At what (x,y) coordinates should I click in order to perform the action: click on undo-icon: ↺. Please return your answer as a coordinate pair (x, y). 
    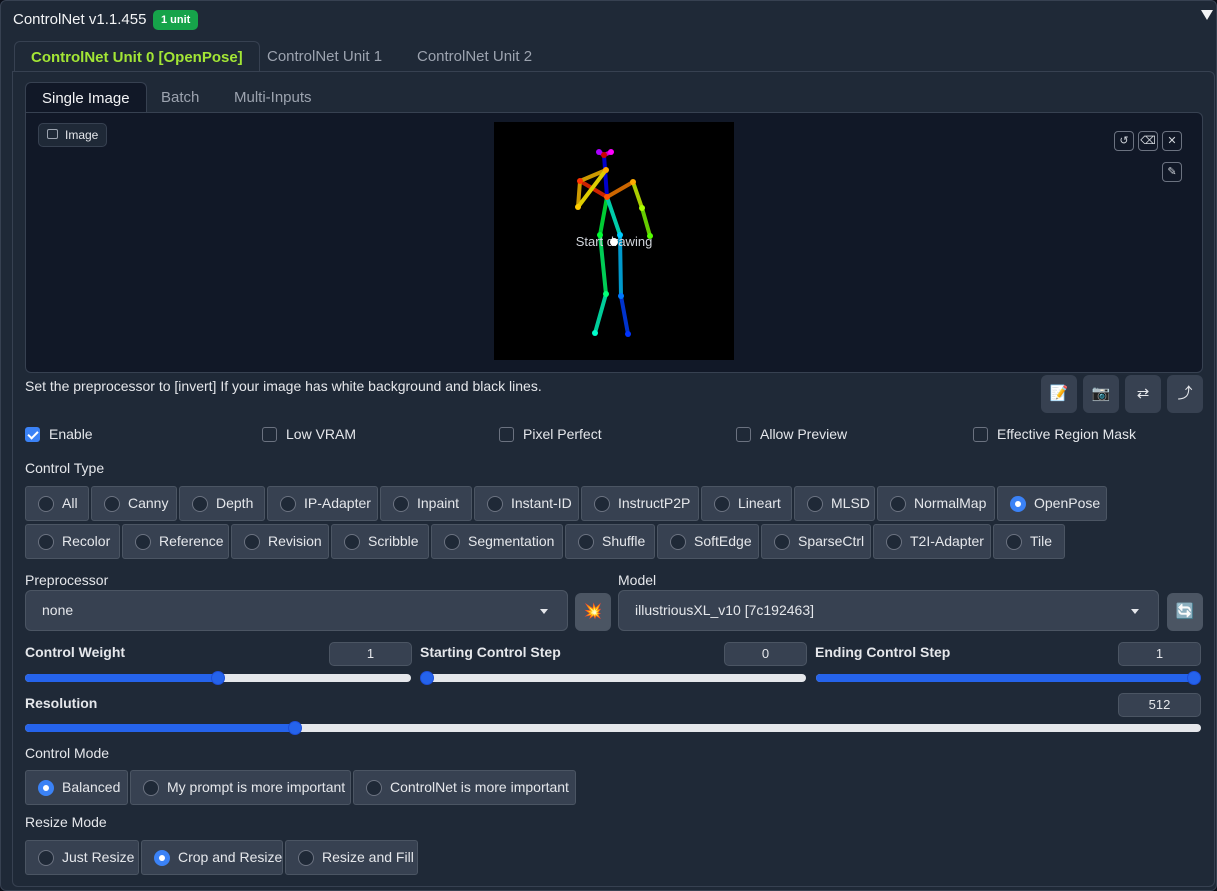
    Looking at the image, I should click on (1124, 141).